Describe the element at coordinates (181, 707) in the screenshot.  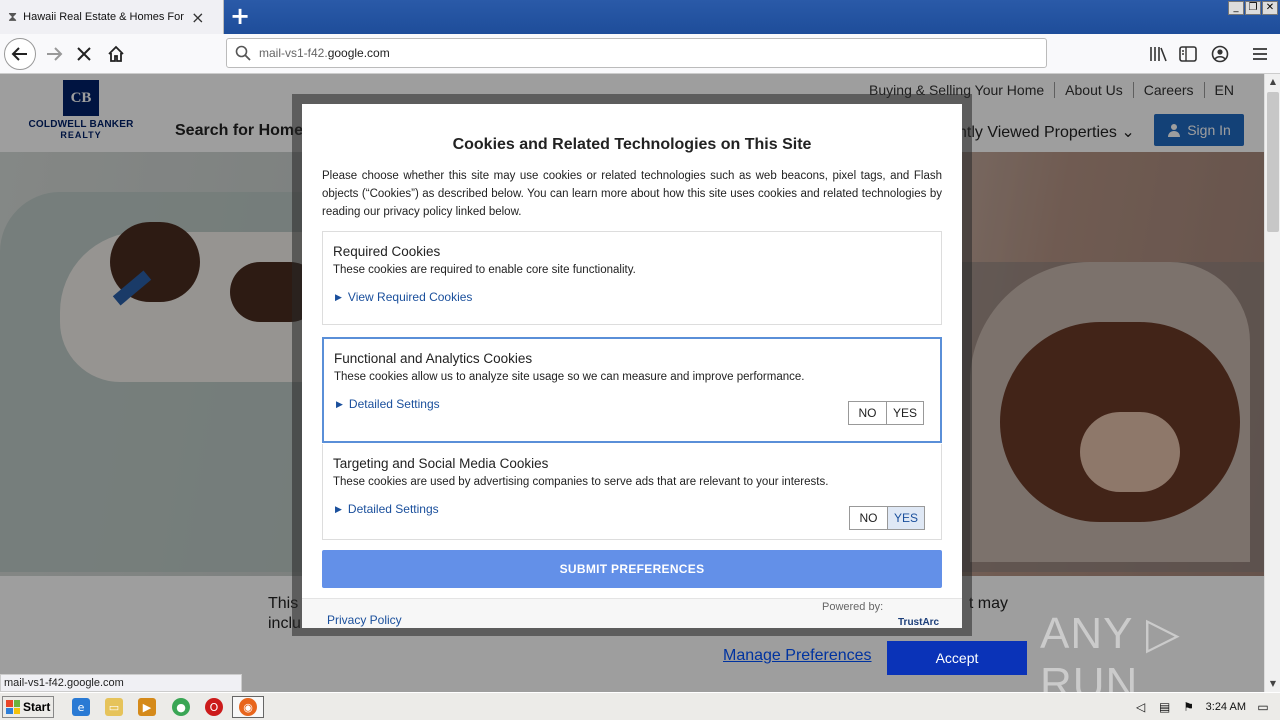
I see `chrome-icon: ●` at that location.